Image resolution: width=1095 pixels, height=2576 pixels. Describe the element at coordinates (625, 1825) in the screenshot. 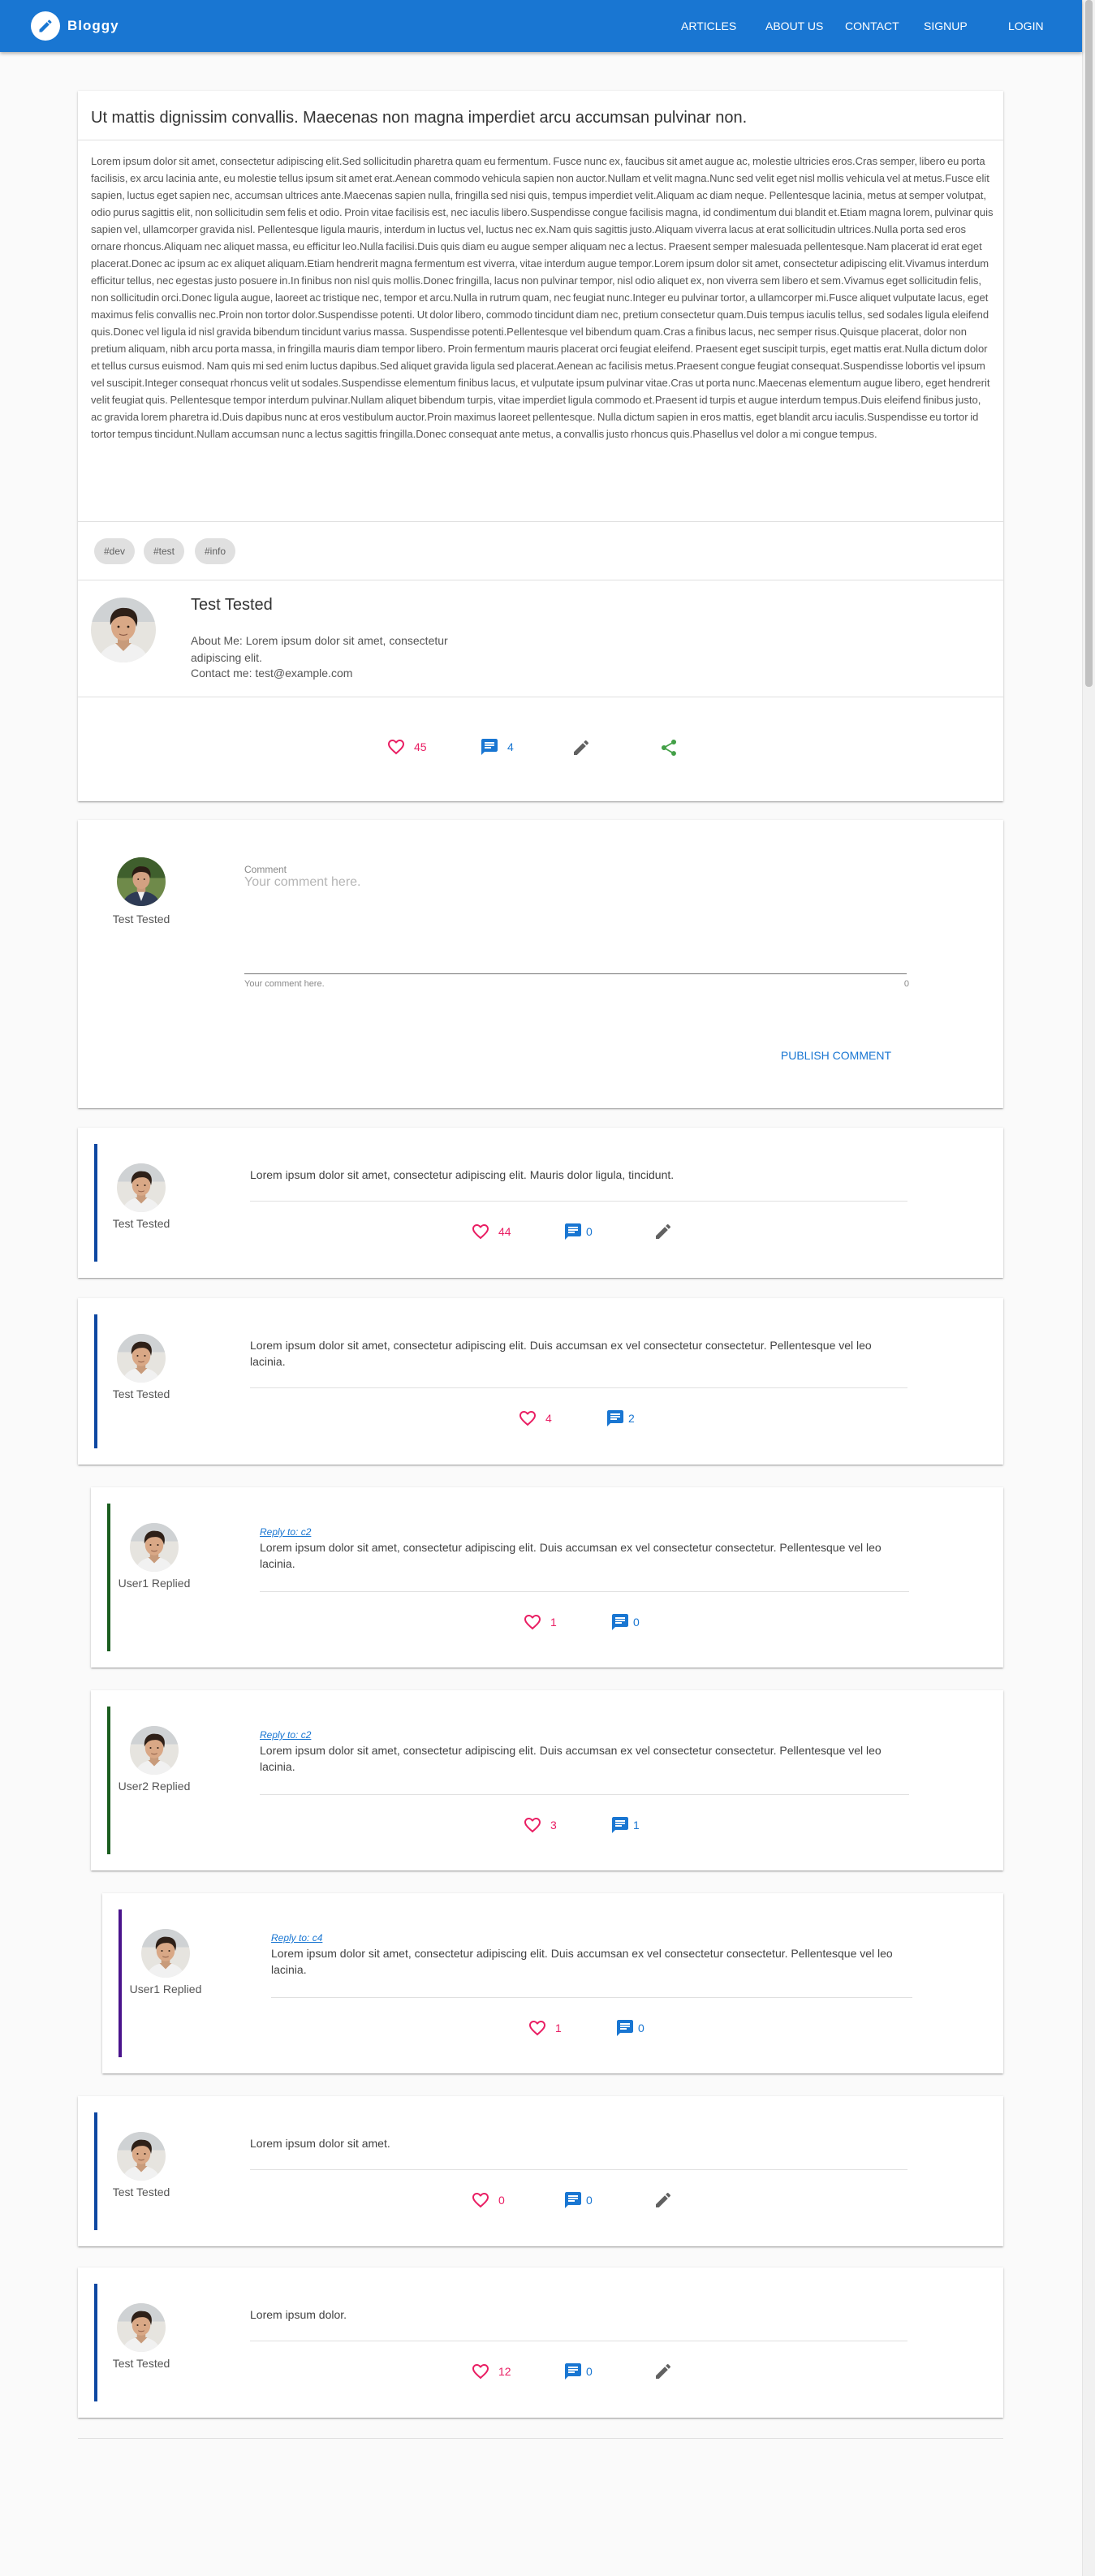

I see `reply-button: 1` at that location.